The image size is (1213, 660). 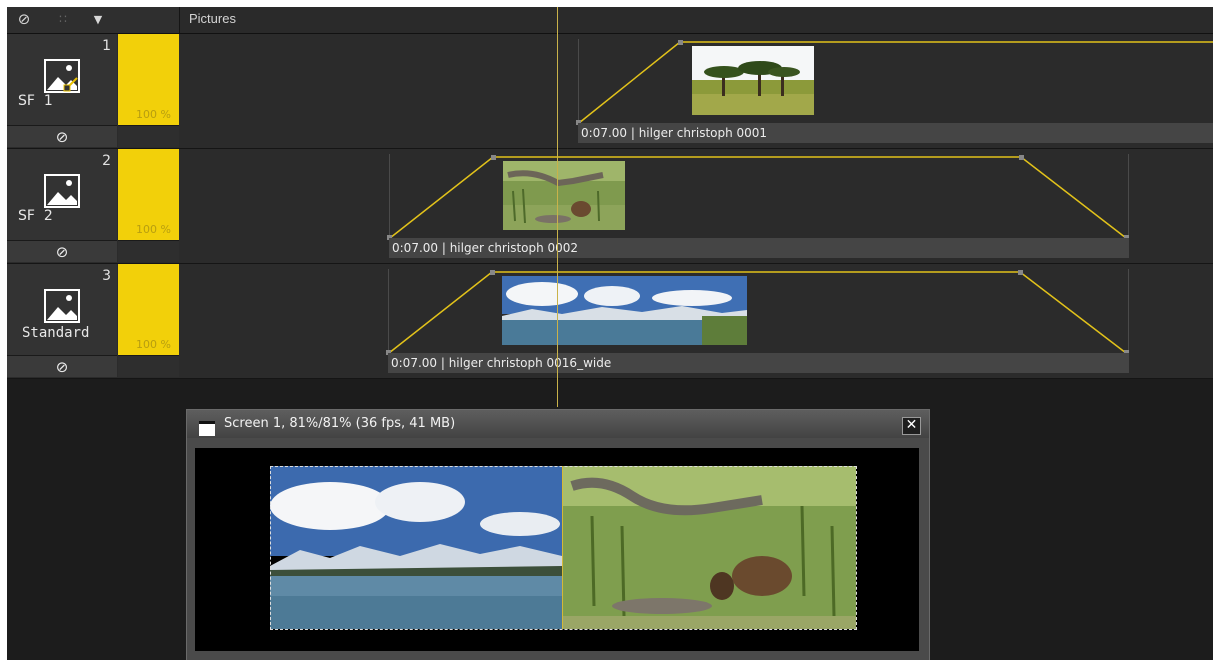 What do you see at coordinates (212, 18) in the screenshot?
I see `timeline-title: Pictures` at bounding box center [212, 18].